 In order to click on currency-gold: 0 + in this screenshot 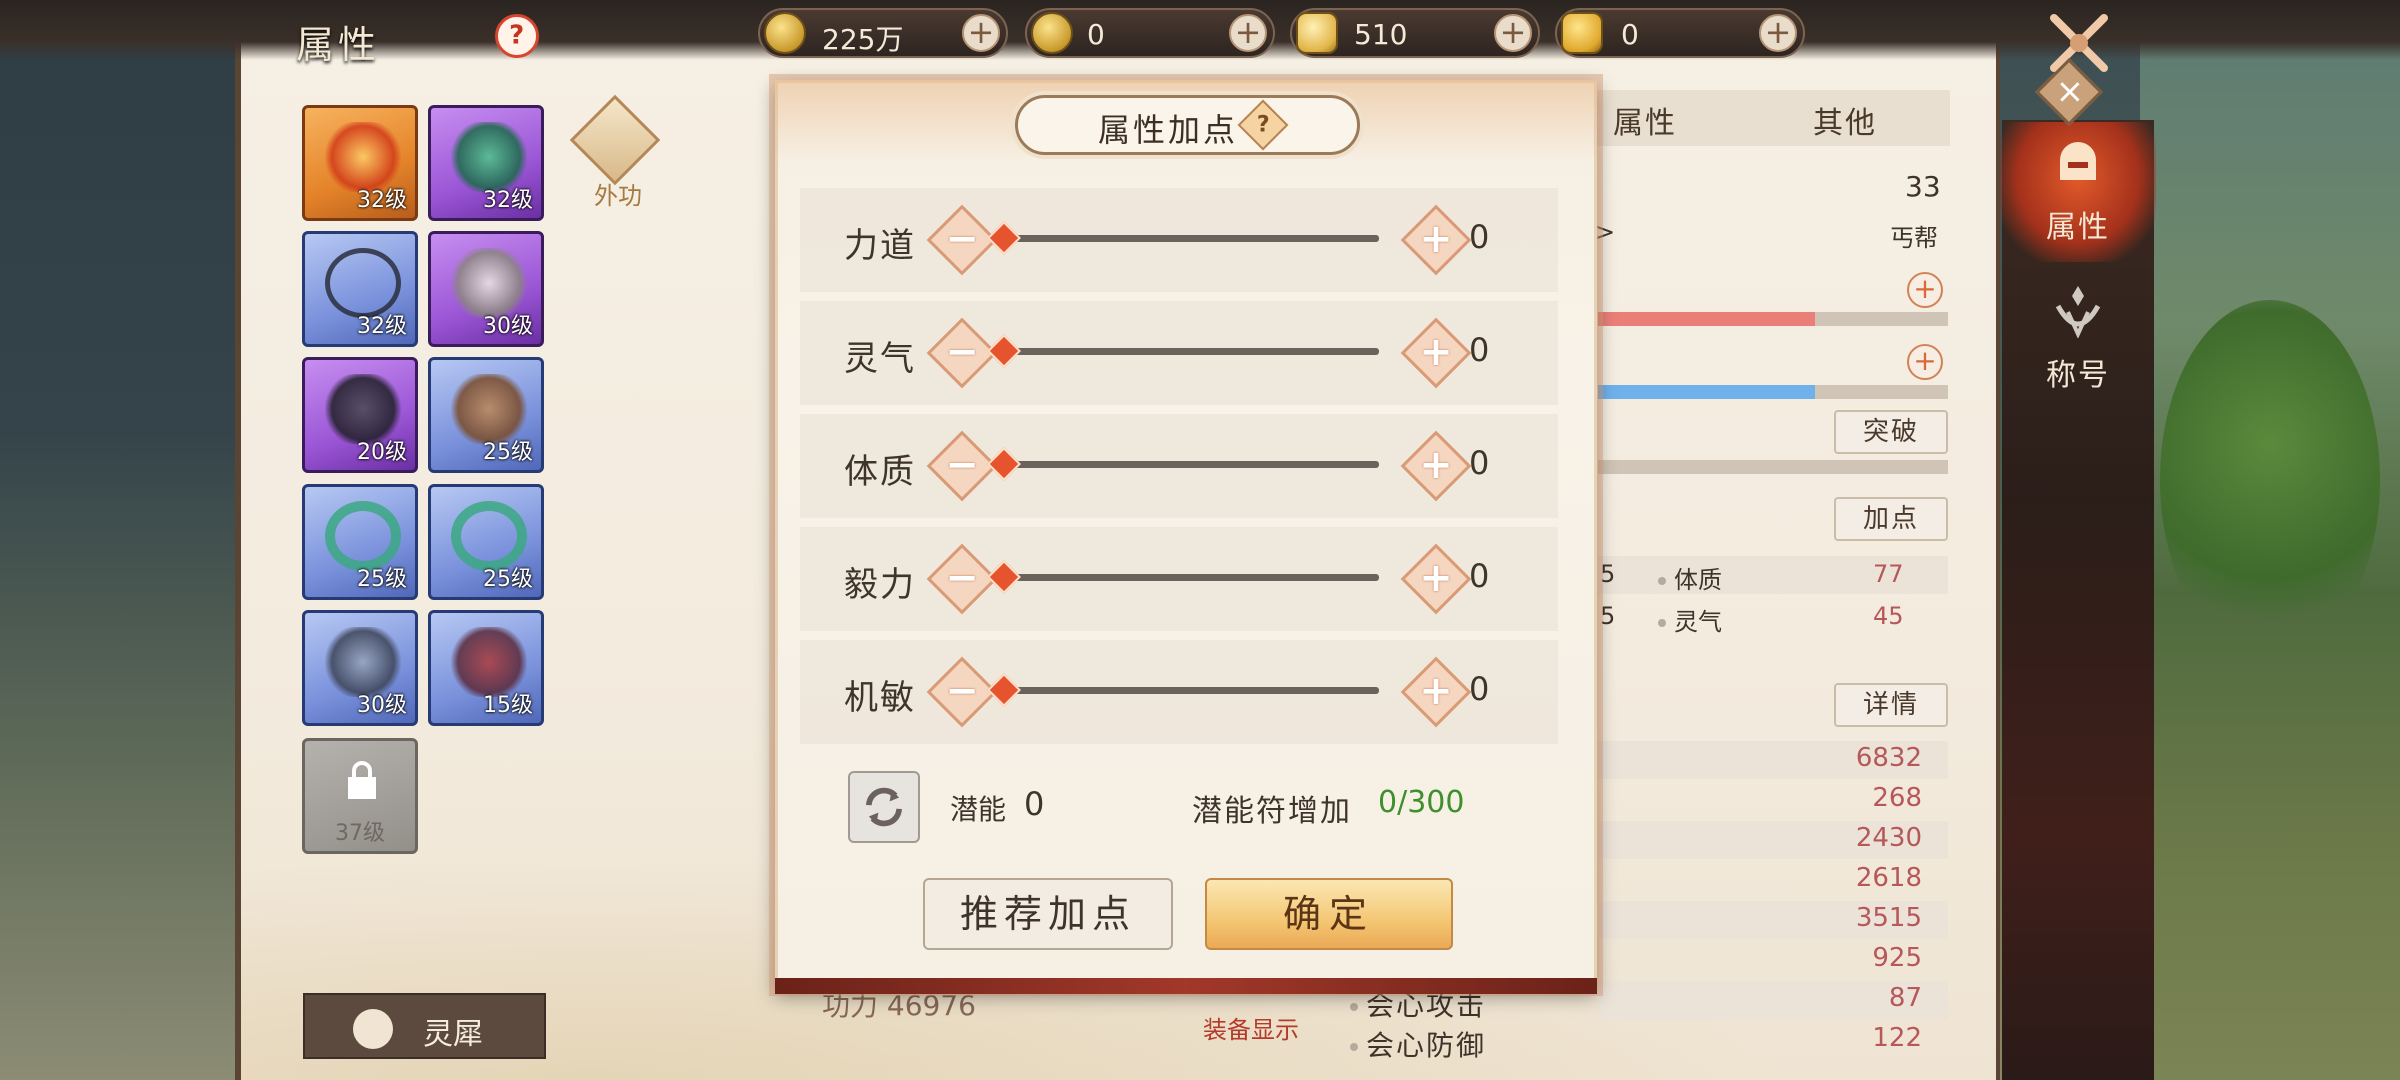, I will do `click(1150, 33)`.